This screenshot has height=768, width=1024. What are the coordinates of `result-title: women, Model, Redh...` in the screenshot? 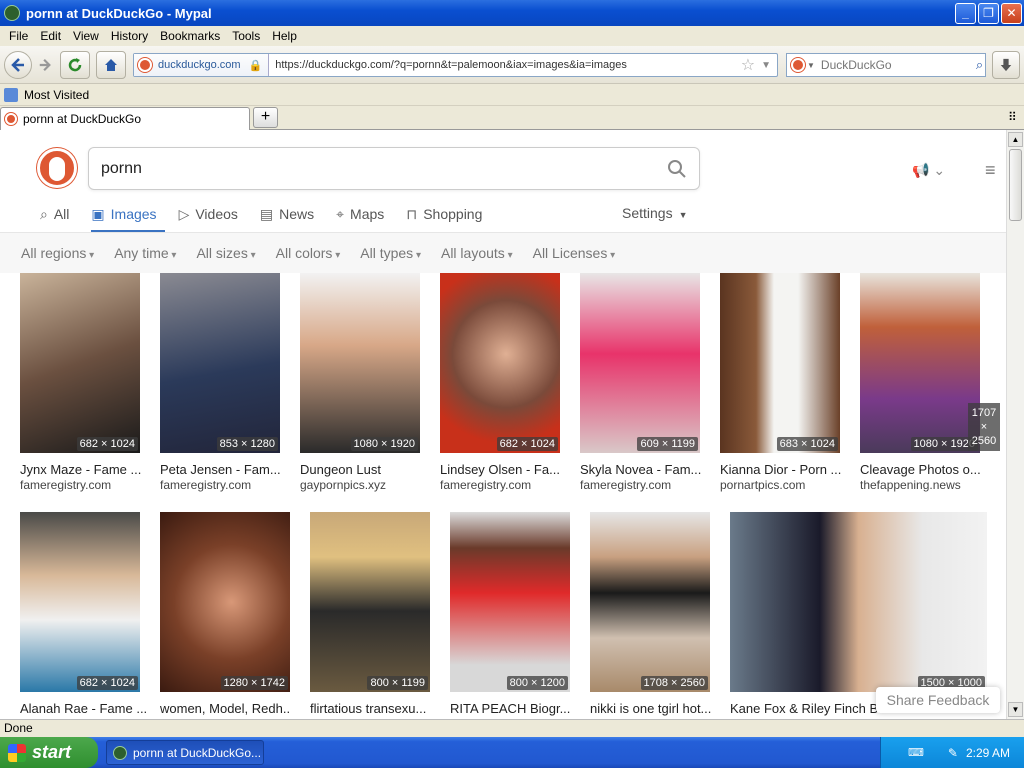 It's located at (225, 708).